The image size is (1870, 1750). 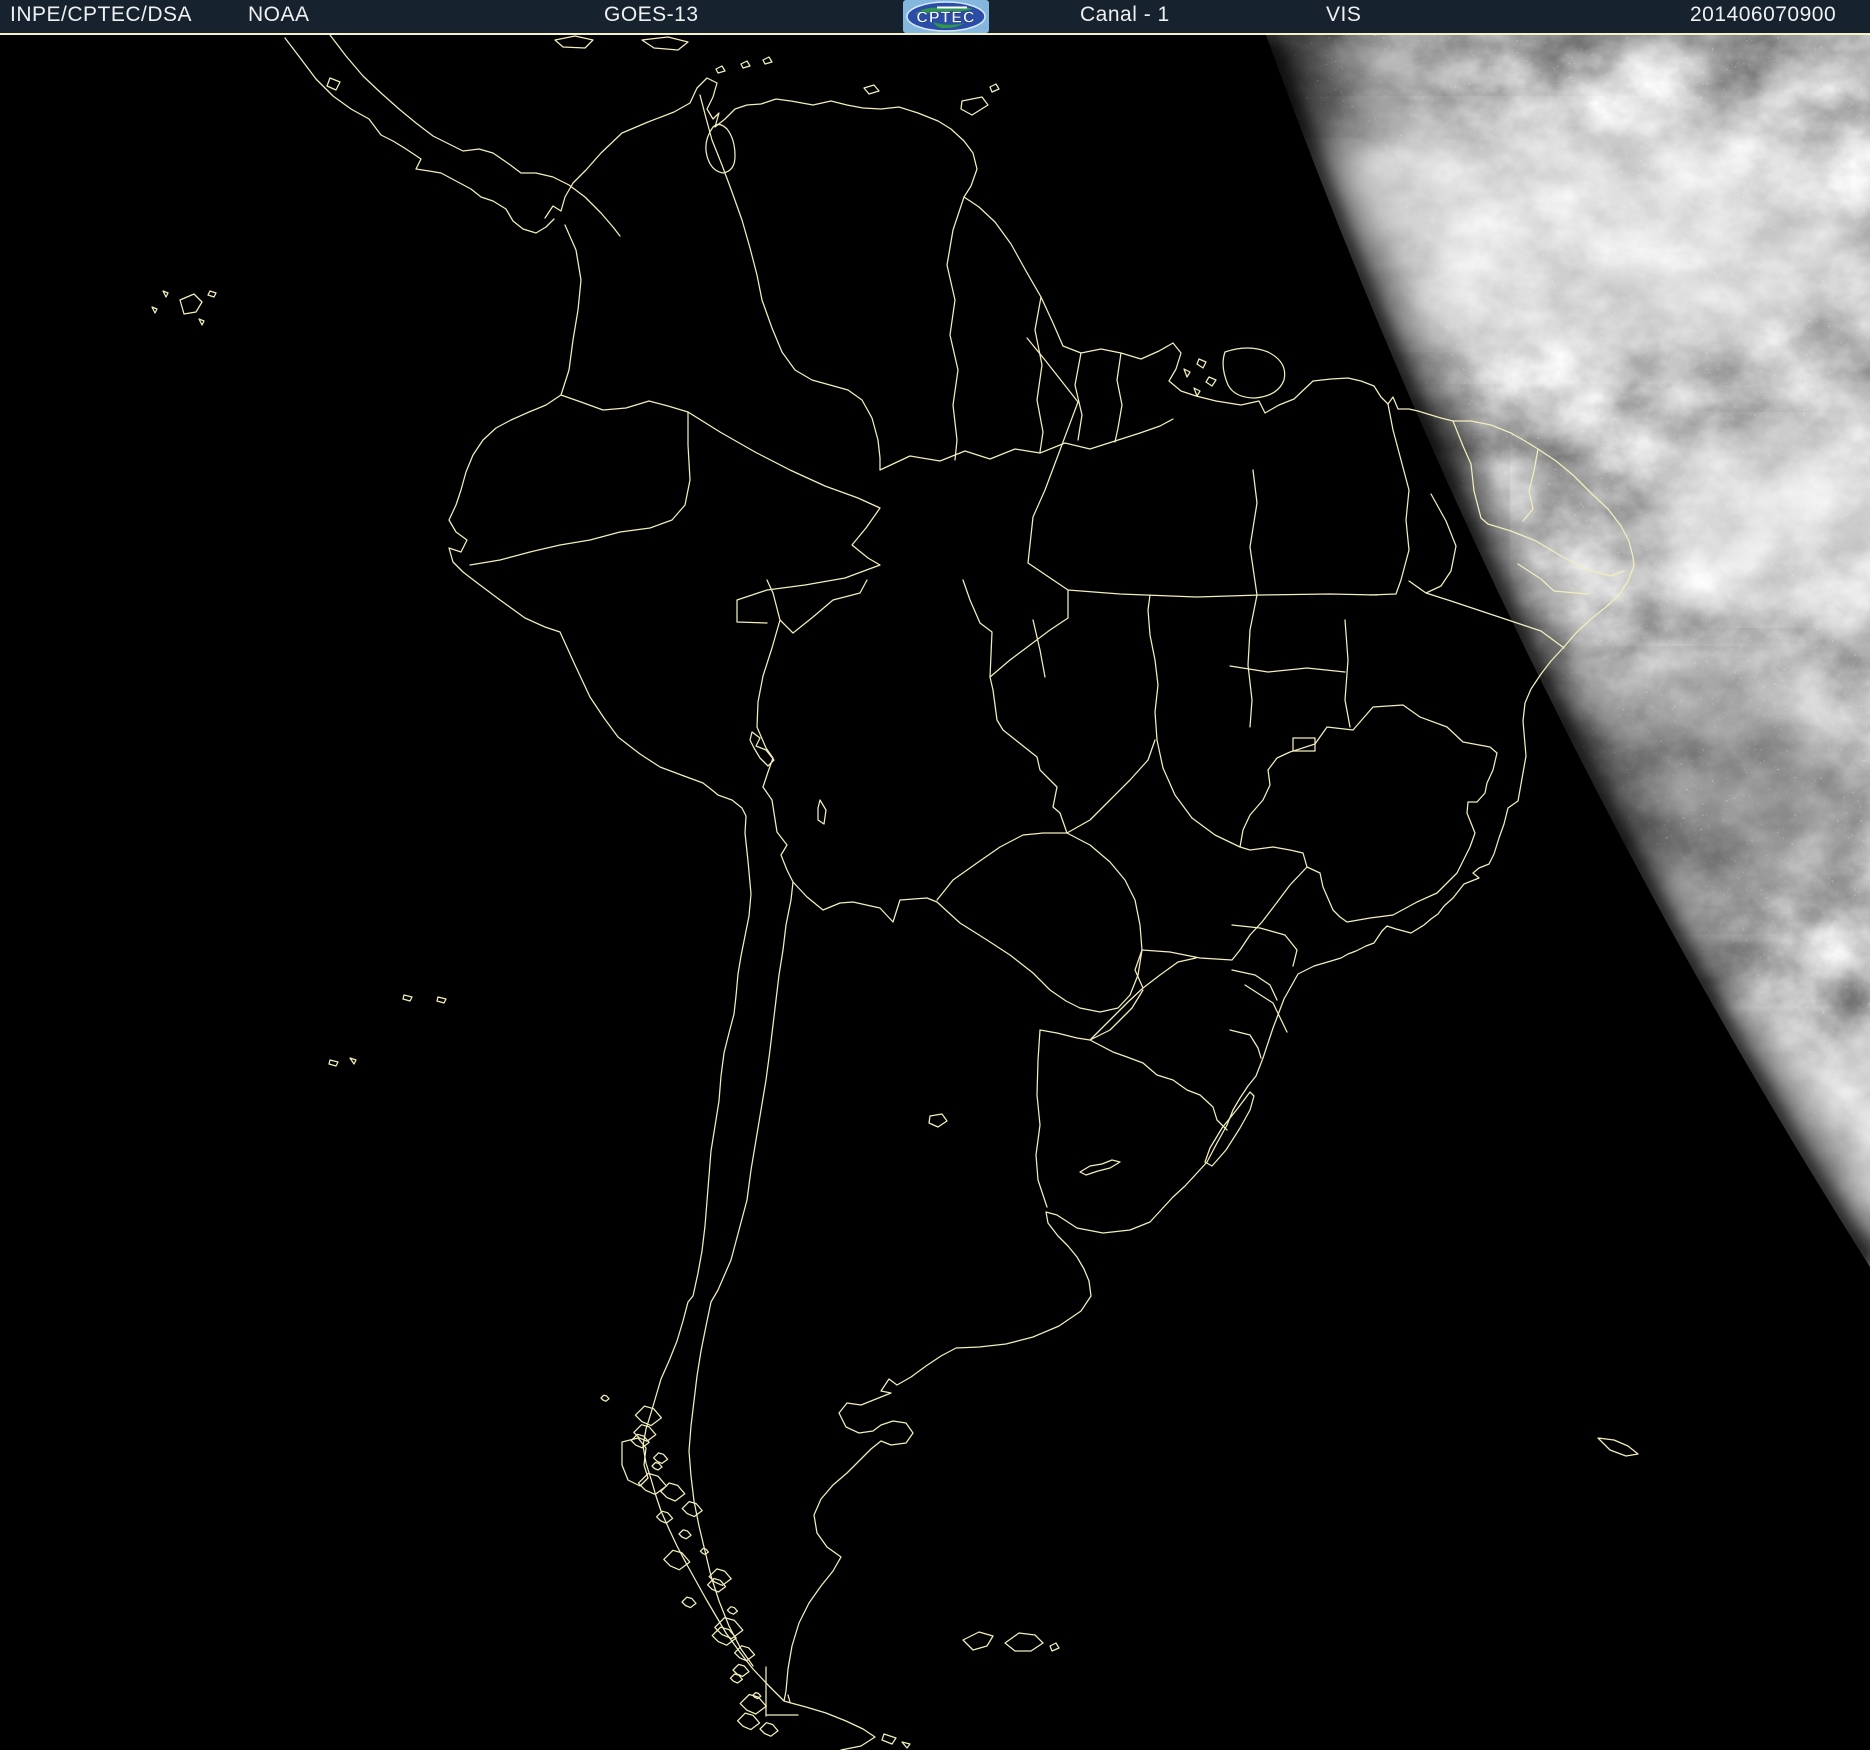 I want to click on logo-text: CPTEC, so click(x=945, y=18).